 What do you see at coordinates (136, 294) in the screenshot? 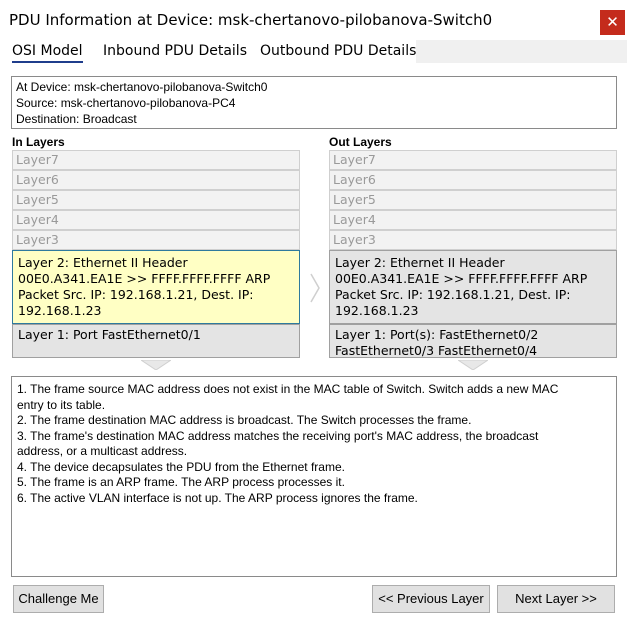
I see `in-layer-2-line: Packet Src. IP: 192.168.1.21, Dest. IP:` at bounding box center [136, 294].